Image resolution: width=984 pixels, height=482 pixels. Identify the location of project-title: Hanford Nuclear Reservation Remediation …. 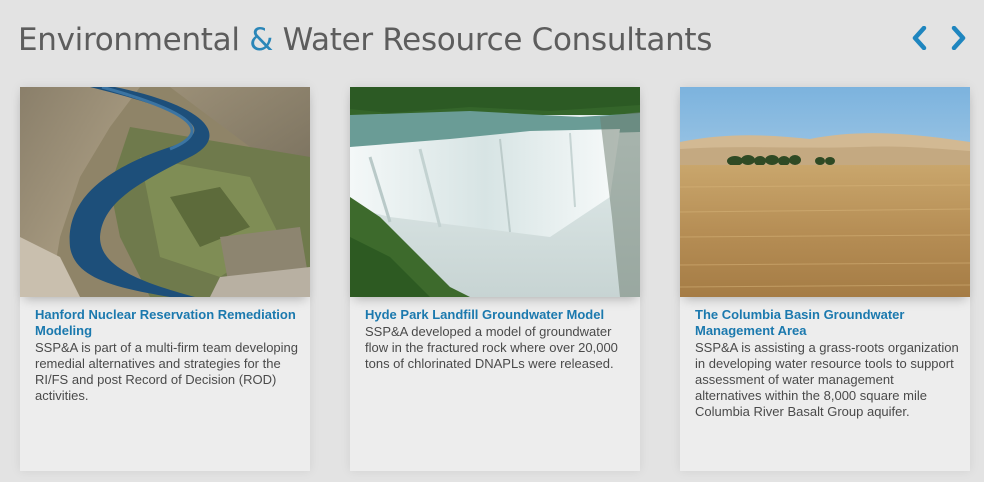
(167, 323).